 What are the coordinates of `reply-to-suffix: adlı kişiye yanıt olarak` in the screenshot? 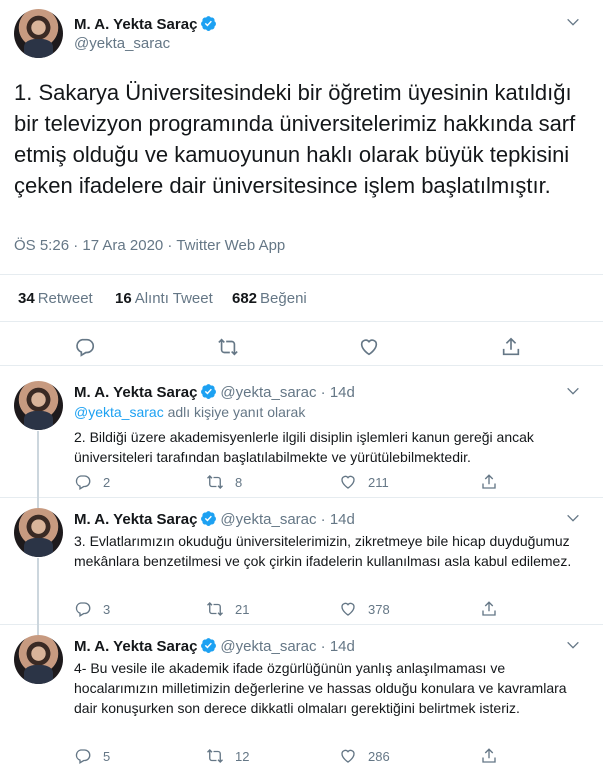 It's located at (234, 412).